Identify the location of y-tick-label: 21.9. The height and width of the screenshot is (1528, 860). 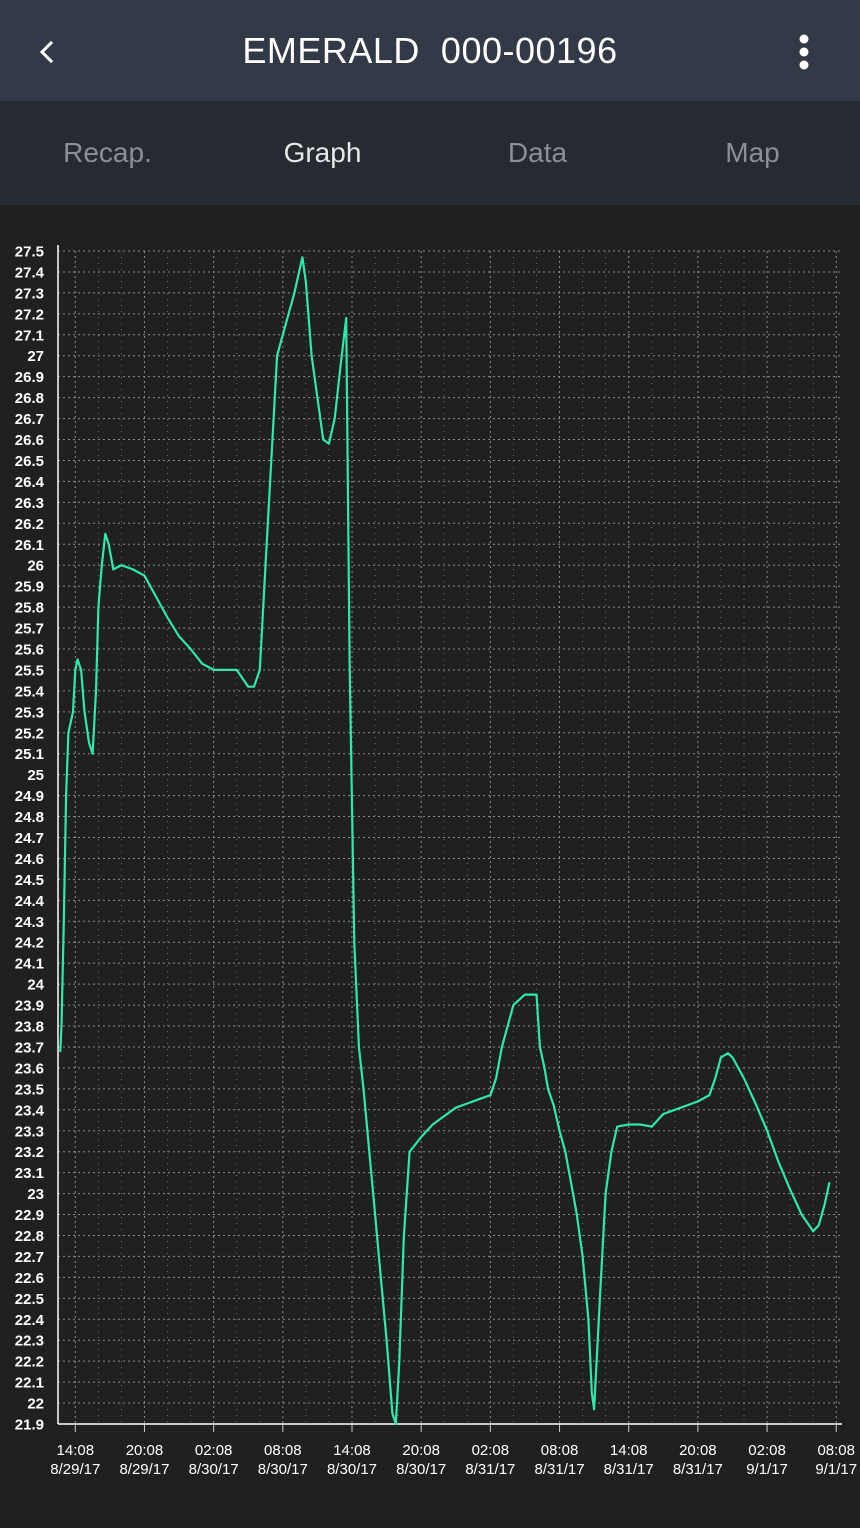
(29, 1425).